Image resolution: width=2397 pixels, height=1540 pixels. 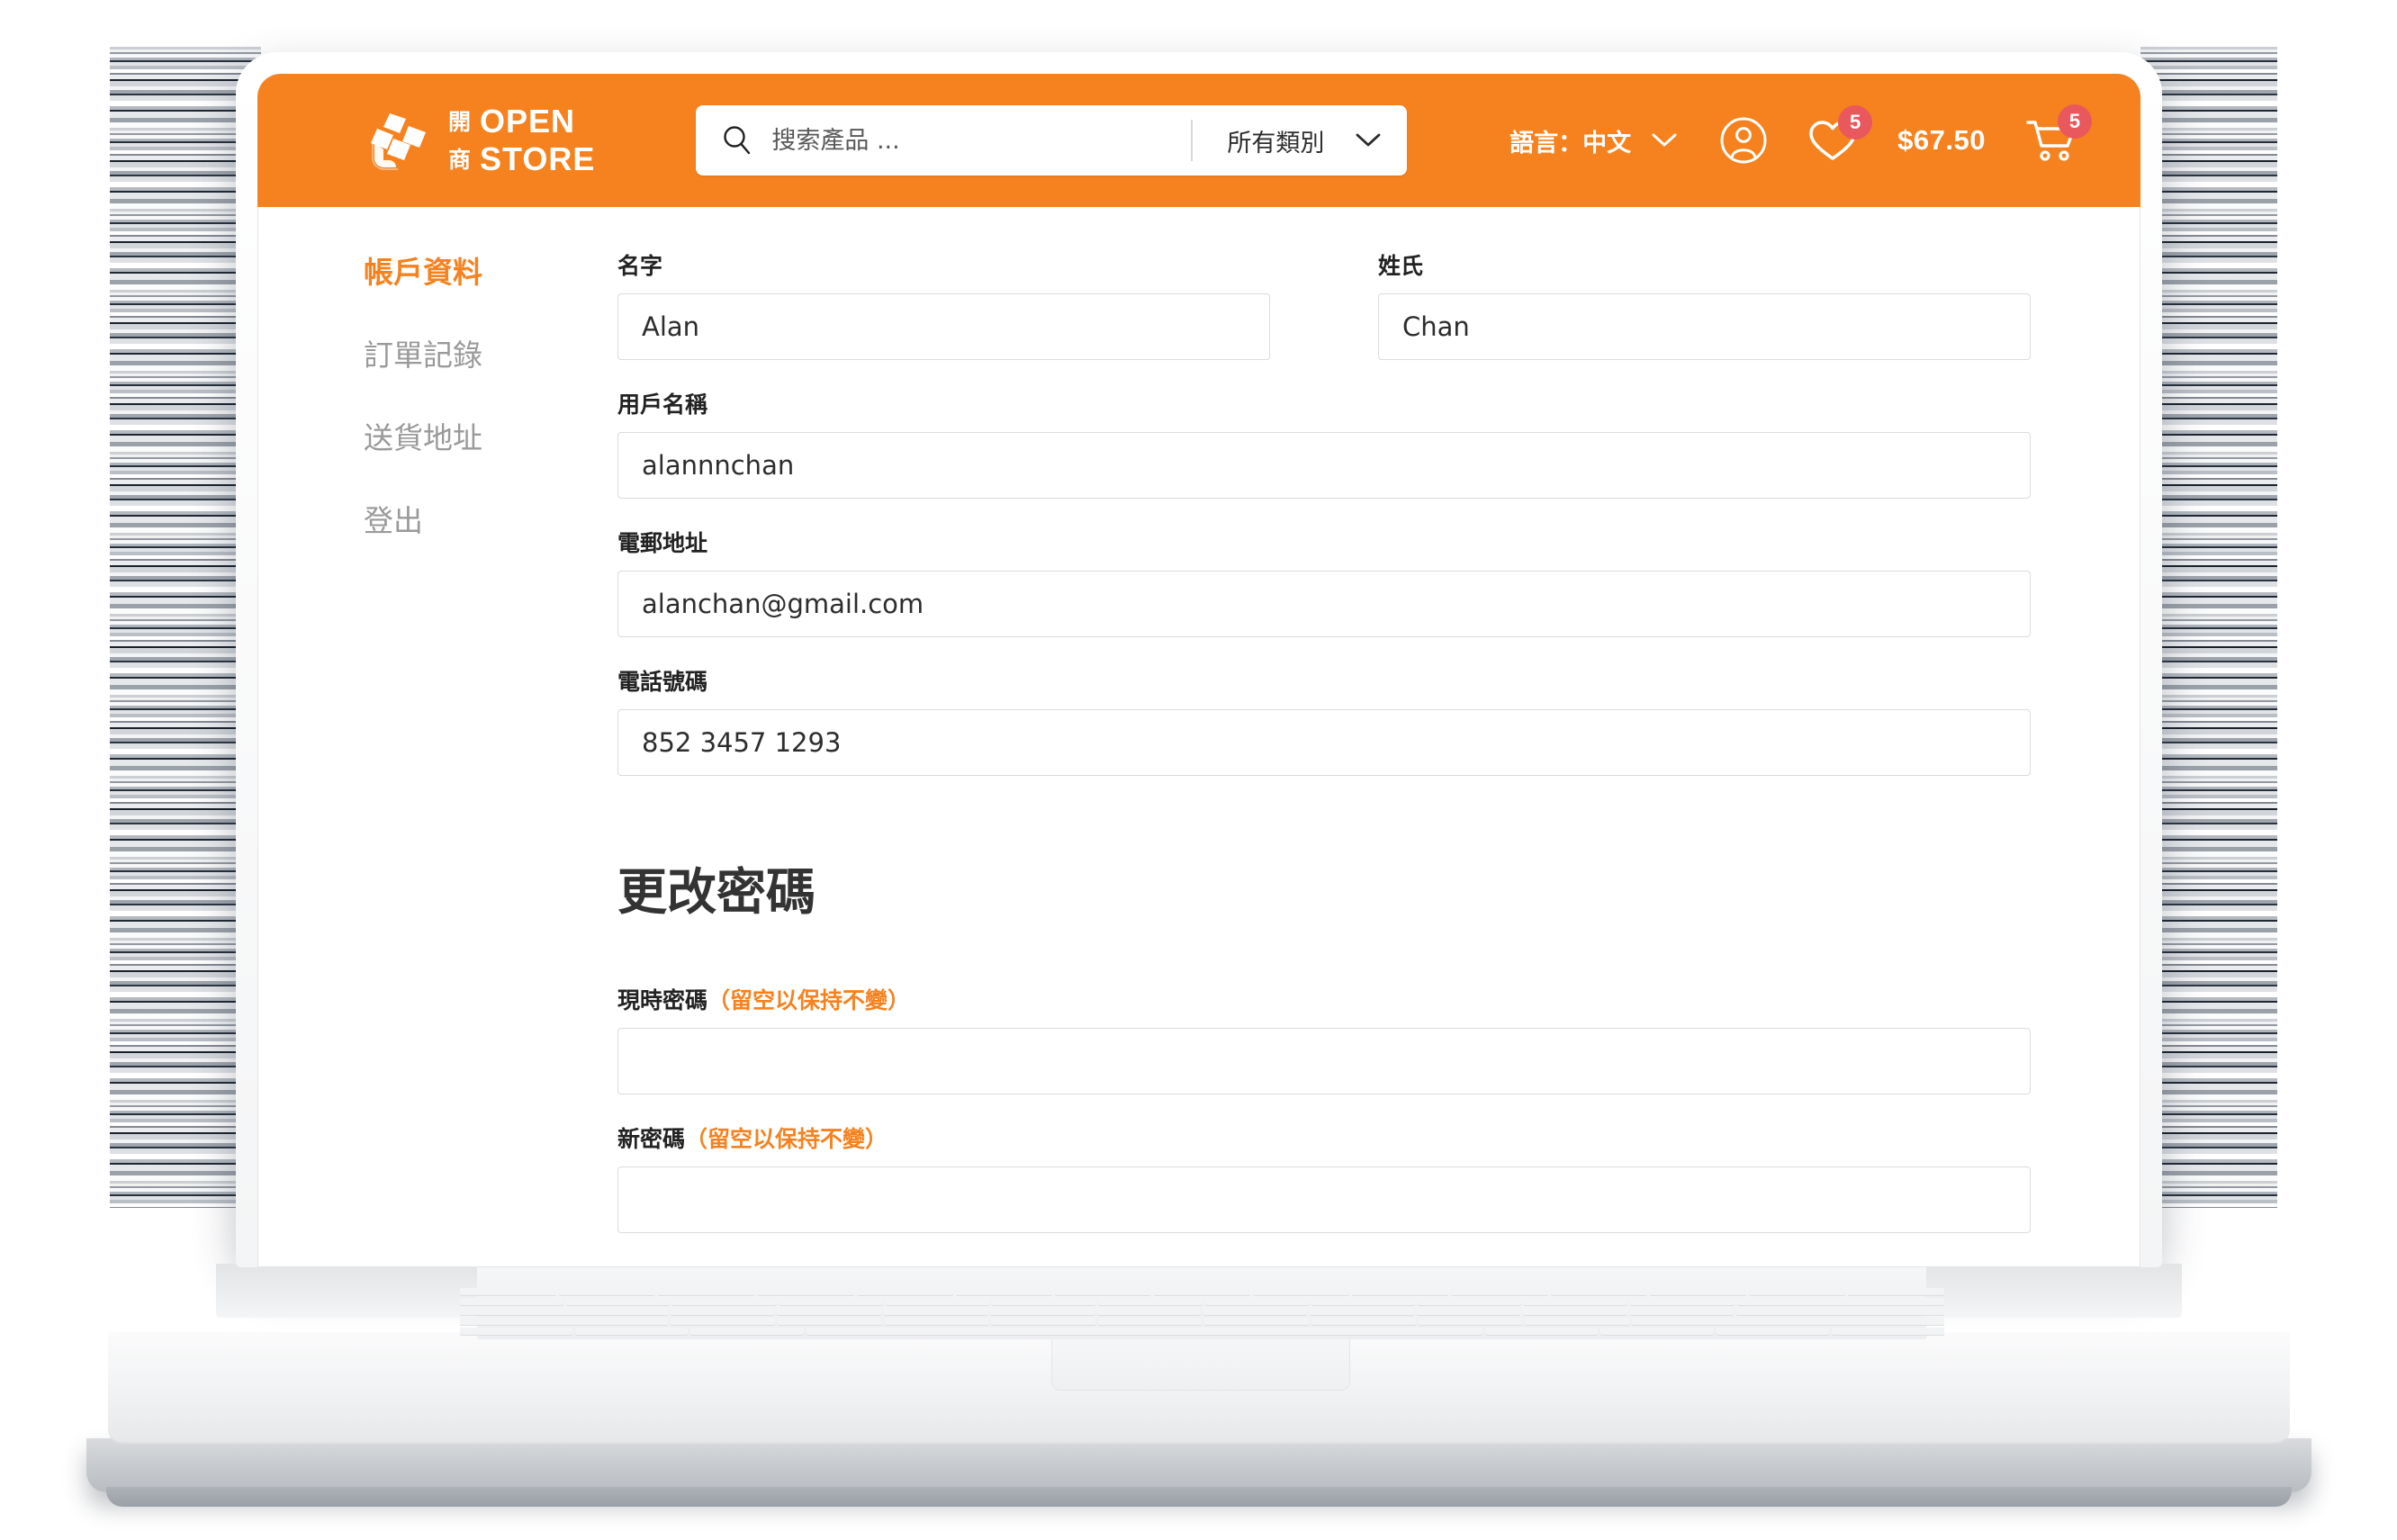 I want to click on cart-button: 5, so click(x=2059, y=134).